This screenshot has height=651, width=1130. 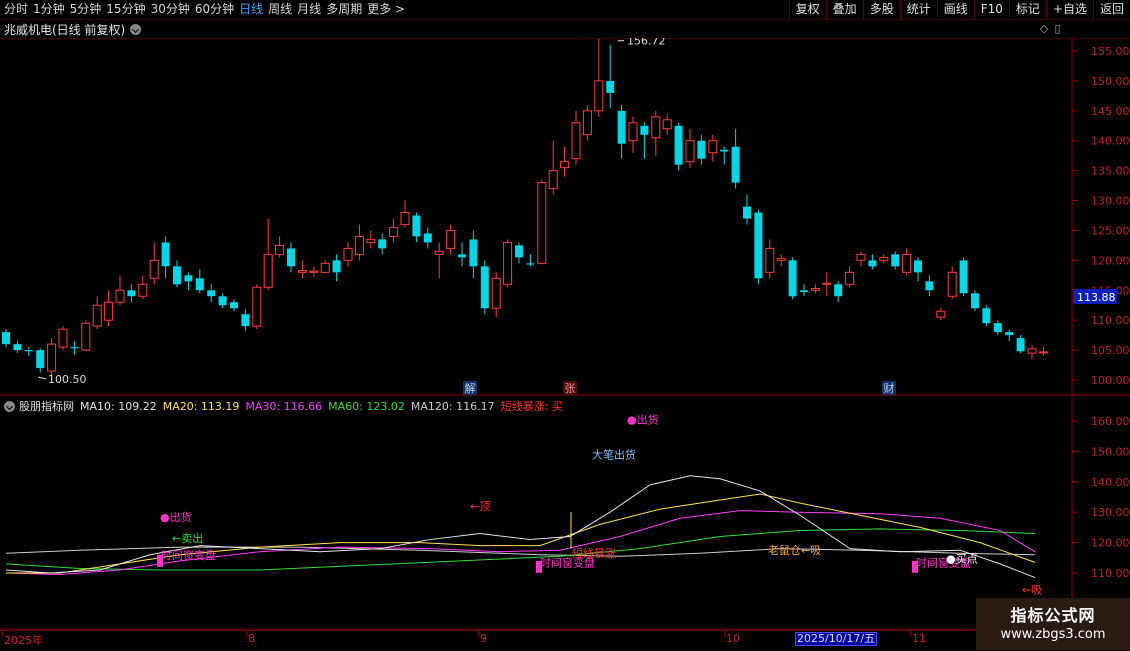 What do you see at coordinates (1111, 9) in the screenshot?
I see `toolbar-button-8: 返回` at bounding box center [1111, 9].